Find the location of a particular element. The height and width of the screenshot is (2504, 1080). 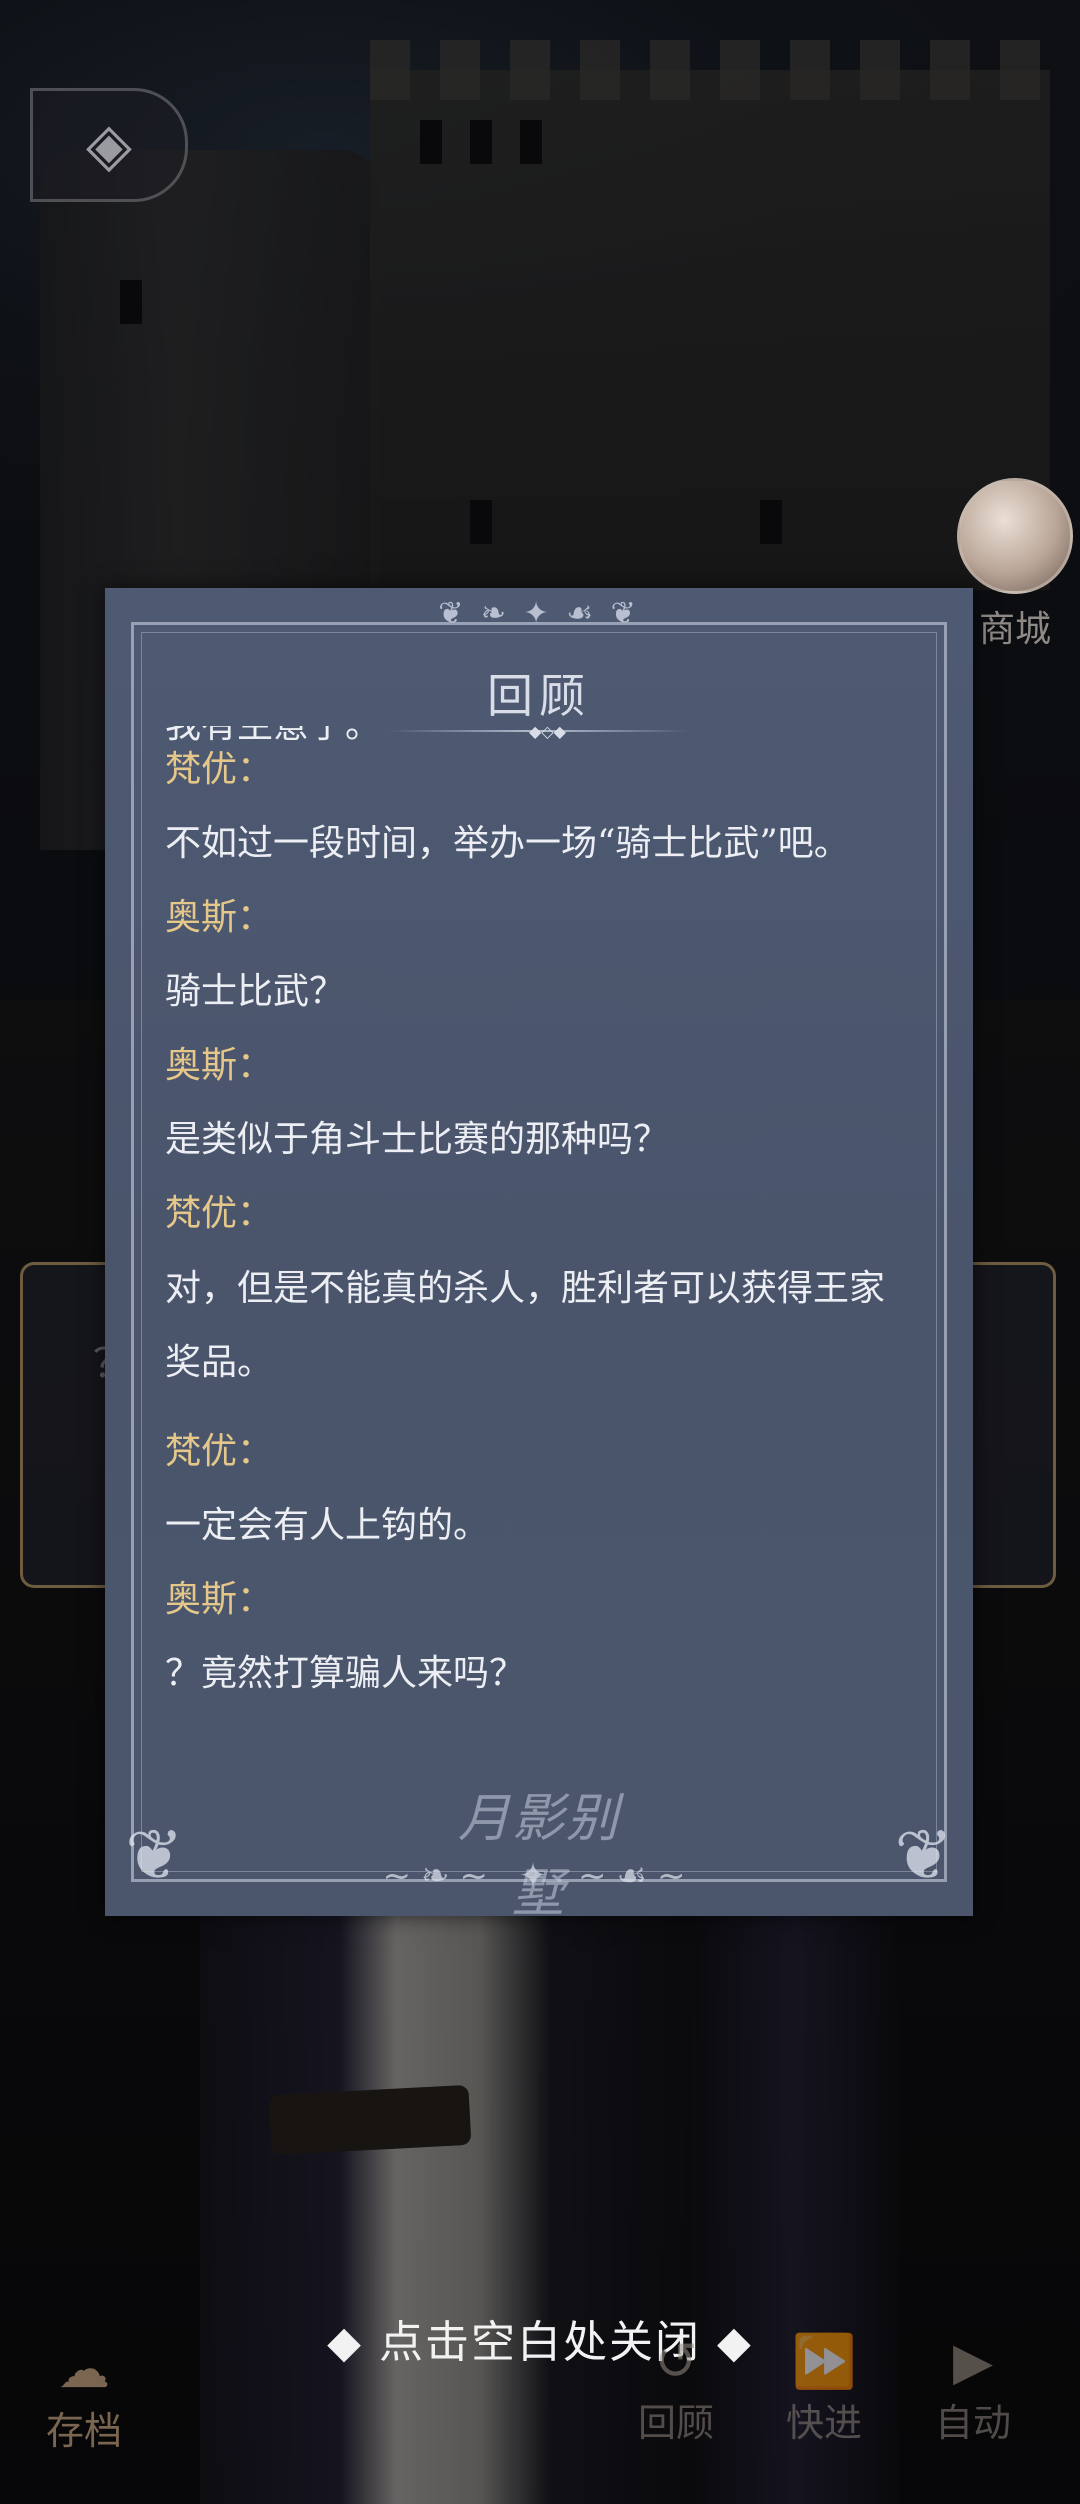

back-button: ◈ is located at coordinates (109, 145).